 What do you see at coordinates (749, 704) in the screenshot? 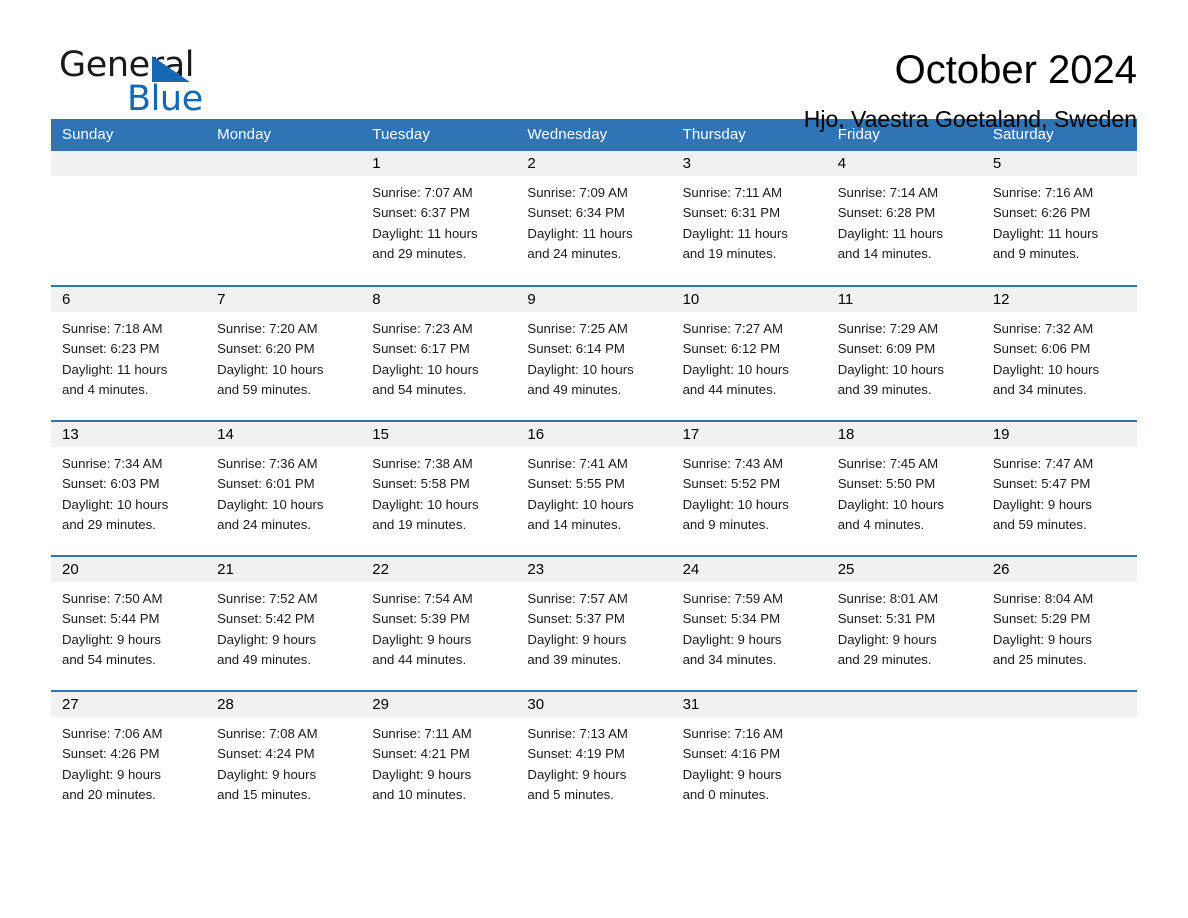
I see `day-number: 31` at bounding box center [749, 704].